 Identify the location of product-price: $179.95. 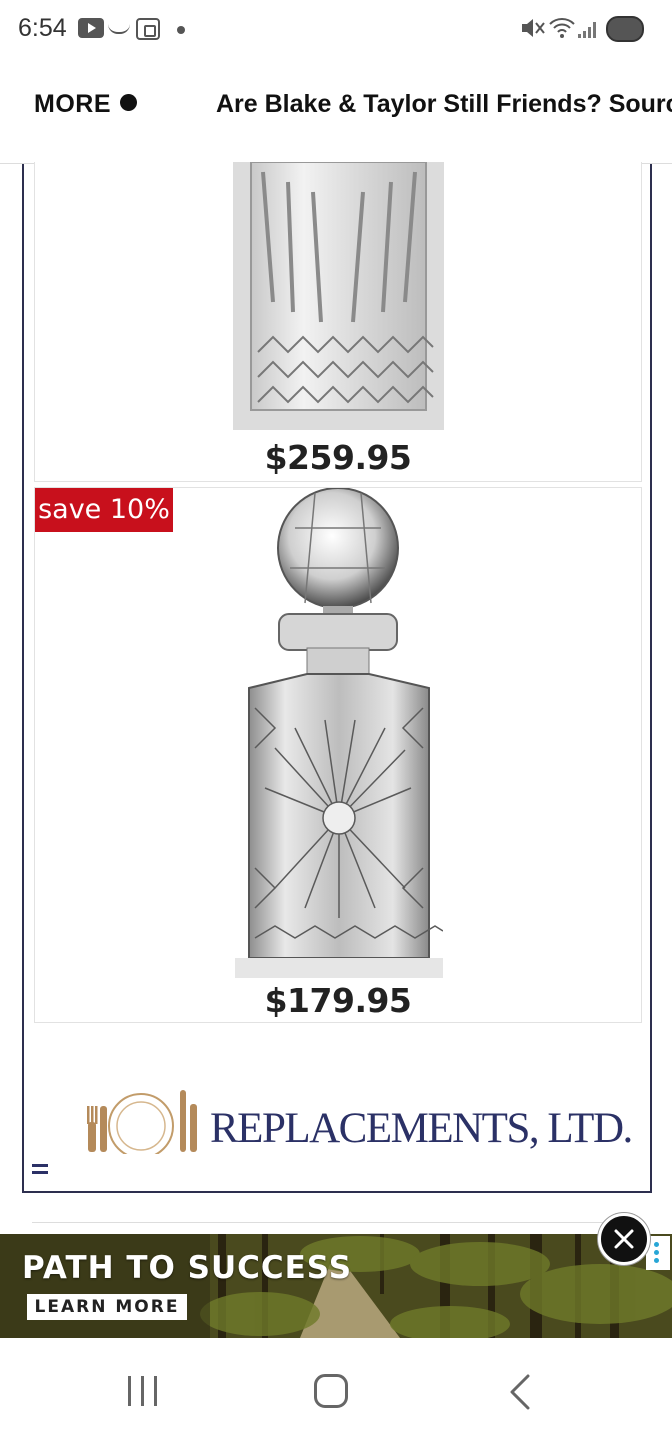
(338, 1000).